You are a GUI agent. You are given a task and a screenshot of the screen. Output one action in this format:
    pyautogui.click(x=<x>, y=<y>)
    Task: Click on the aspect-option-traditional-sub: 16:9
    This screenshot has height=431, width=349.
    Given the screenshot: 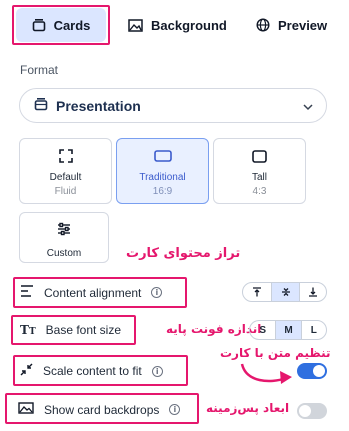 What is the action you would take?
    pyautogui.click(x=162, y=191)
    